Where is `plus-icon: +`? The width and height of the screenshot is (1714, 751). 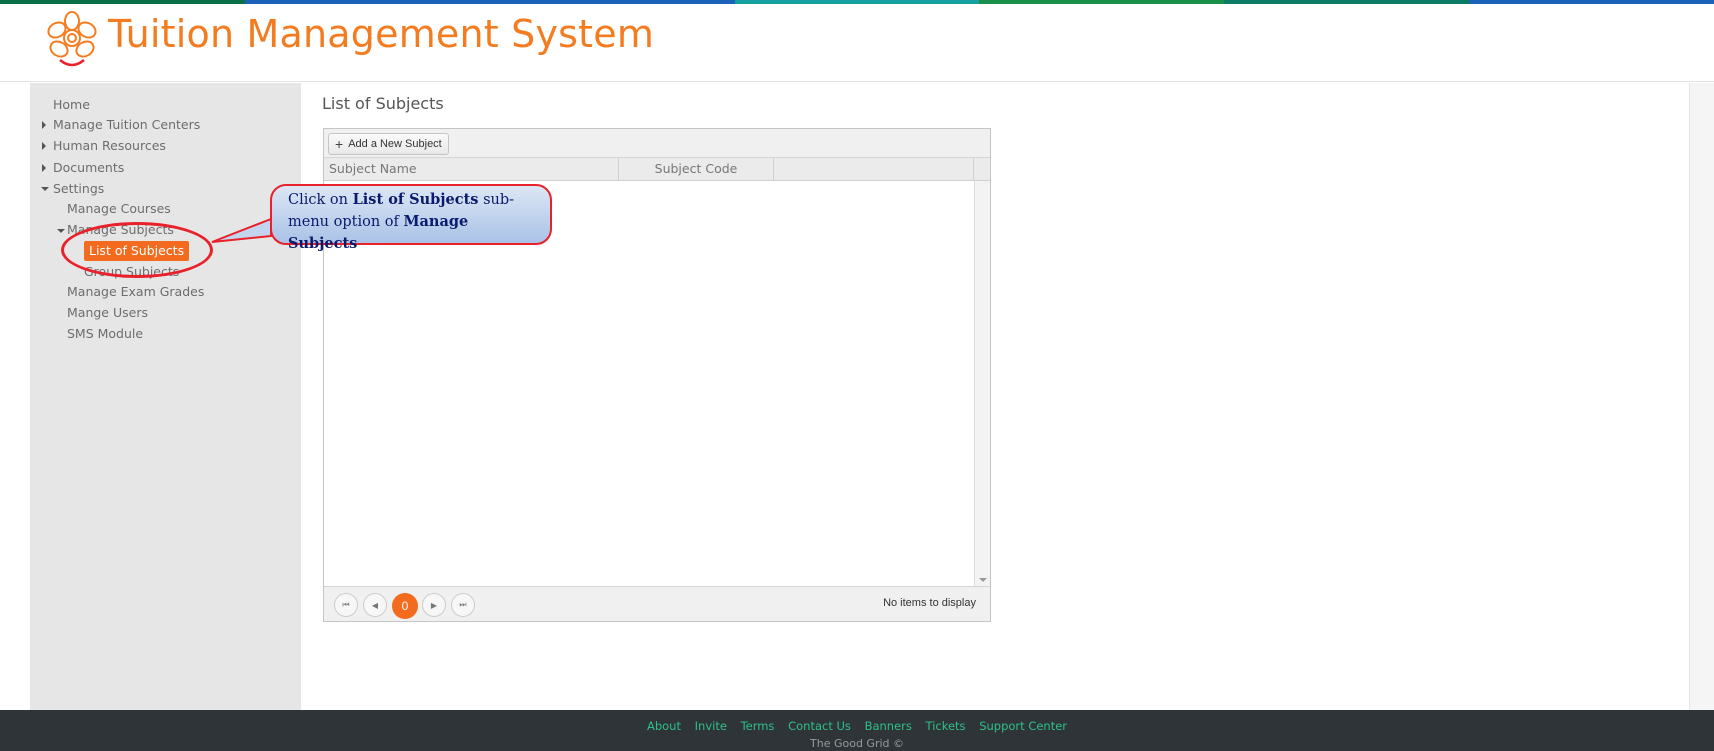
plus-icon: + is located at coordinates (339, 144).